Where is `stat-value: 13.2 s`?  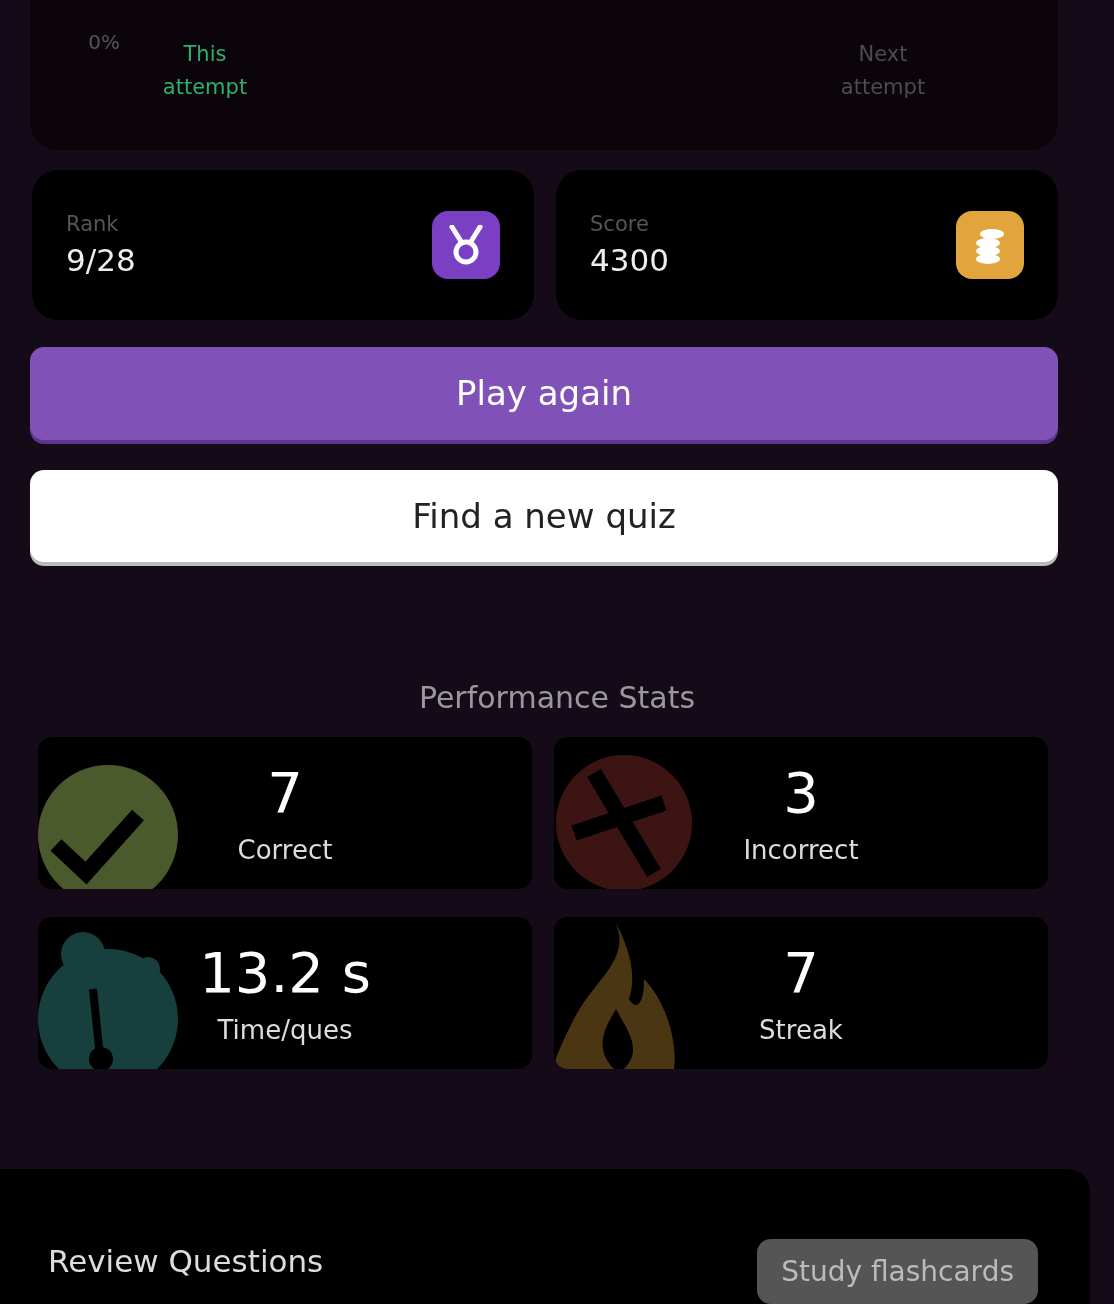 stat-value: 13.2 s is located at coordinates (285, 973).